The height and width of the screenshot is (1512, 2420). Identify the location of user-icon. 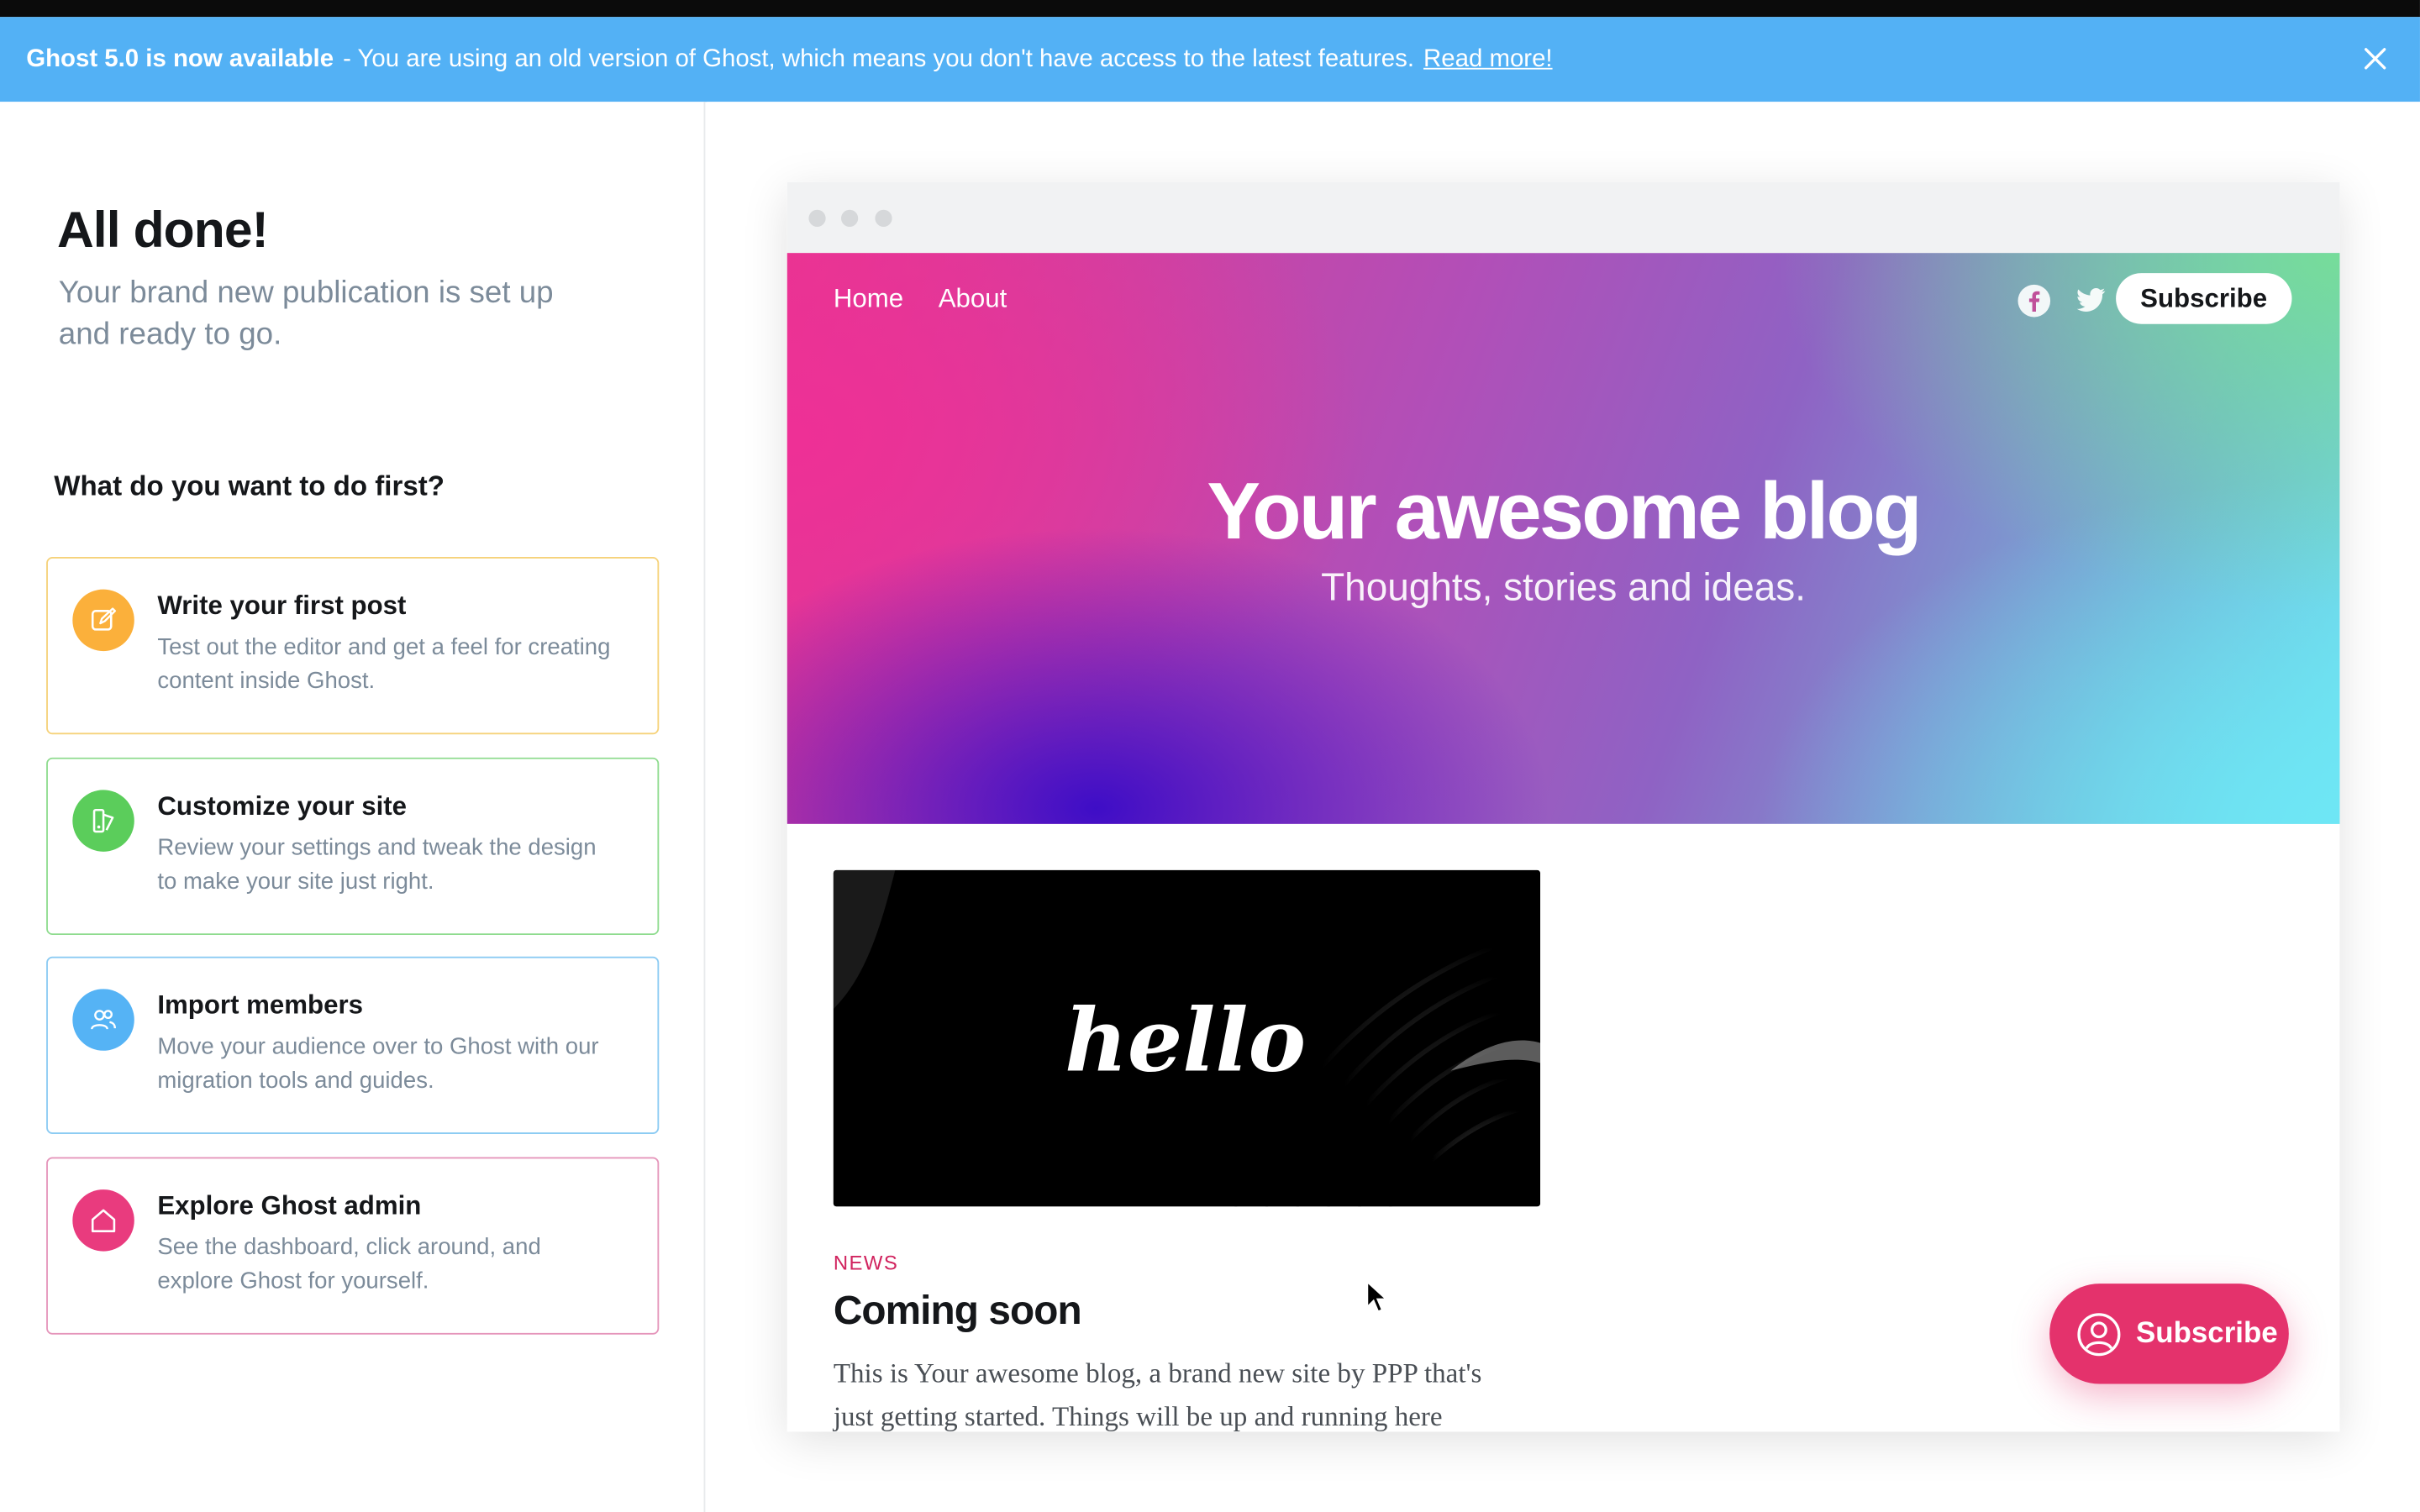
(2099, 1334).